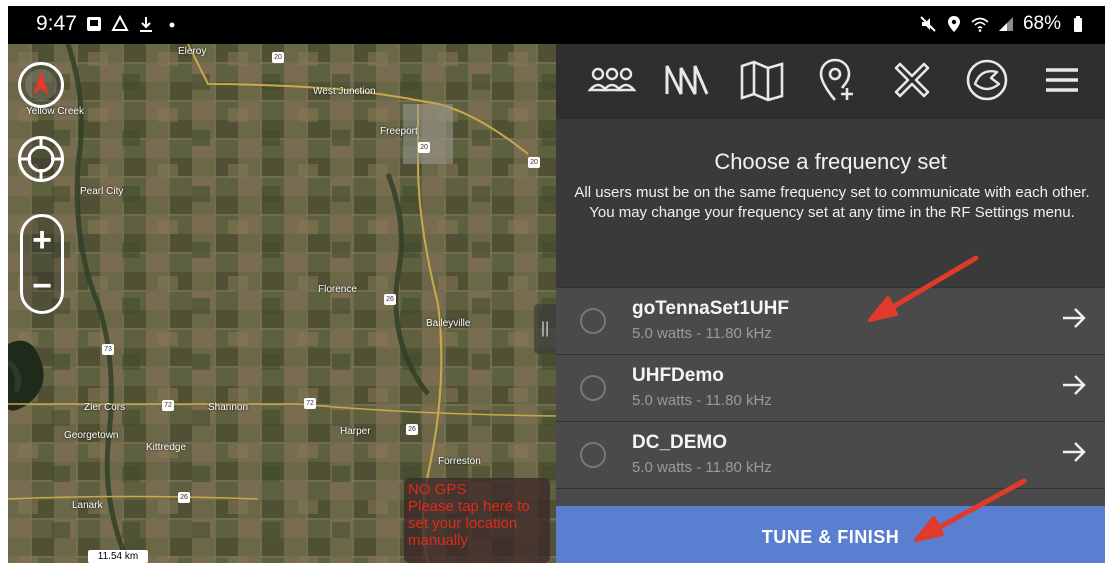  I want to click on place-label: Kittredge, so click(166, 447).